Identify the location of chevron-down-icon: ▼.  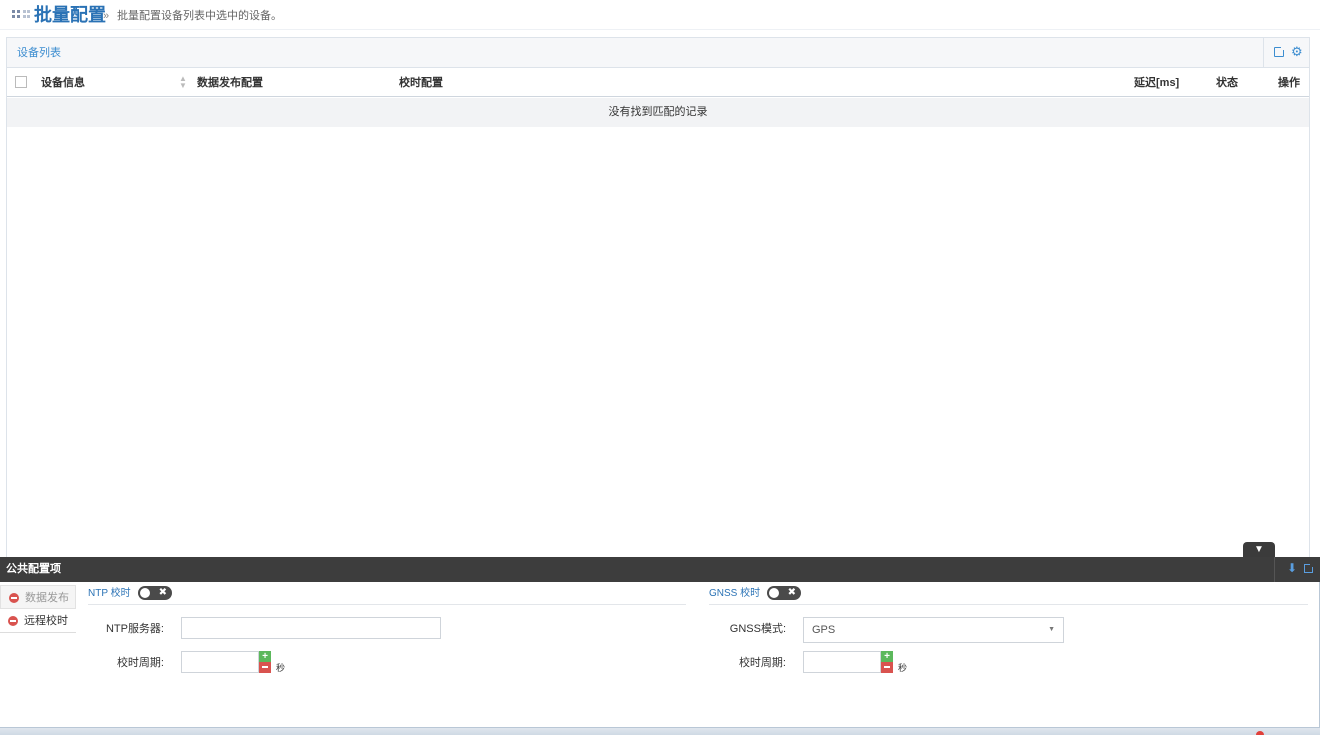
(1259, 549).